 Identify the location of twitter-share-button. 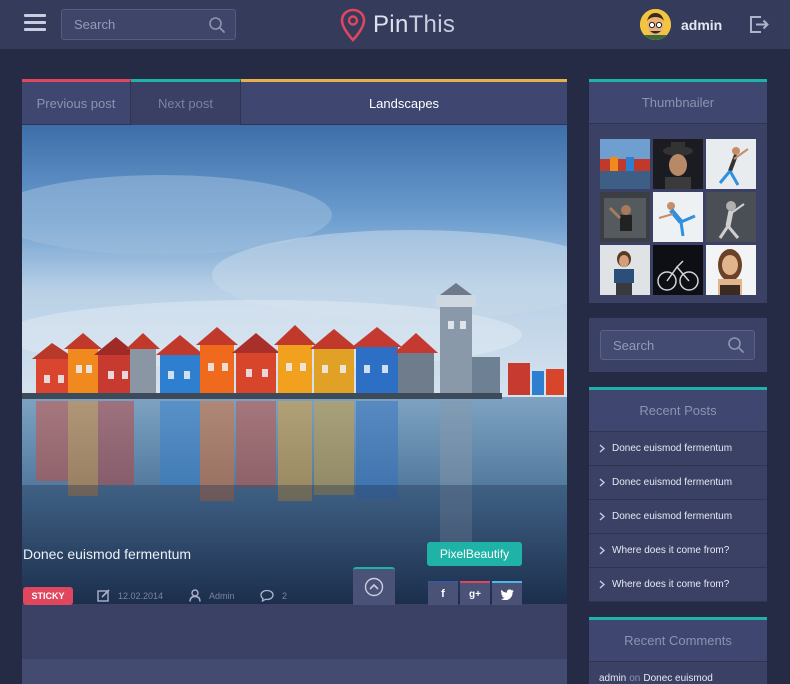
(507, 593).